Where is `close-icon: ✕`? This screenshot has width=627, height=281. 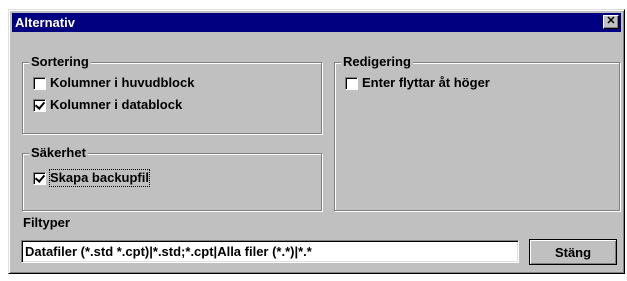
close-icon: ✕ is located at coordinates (611, 22).